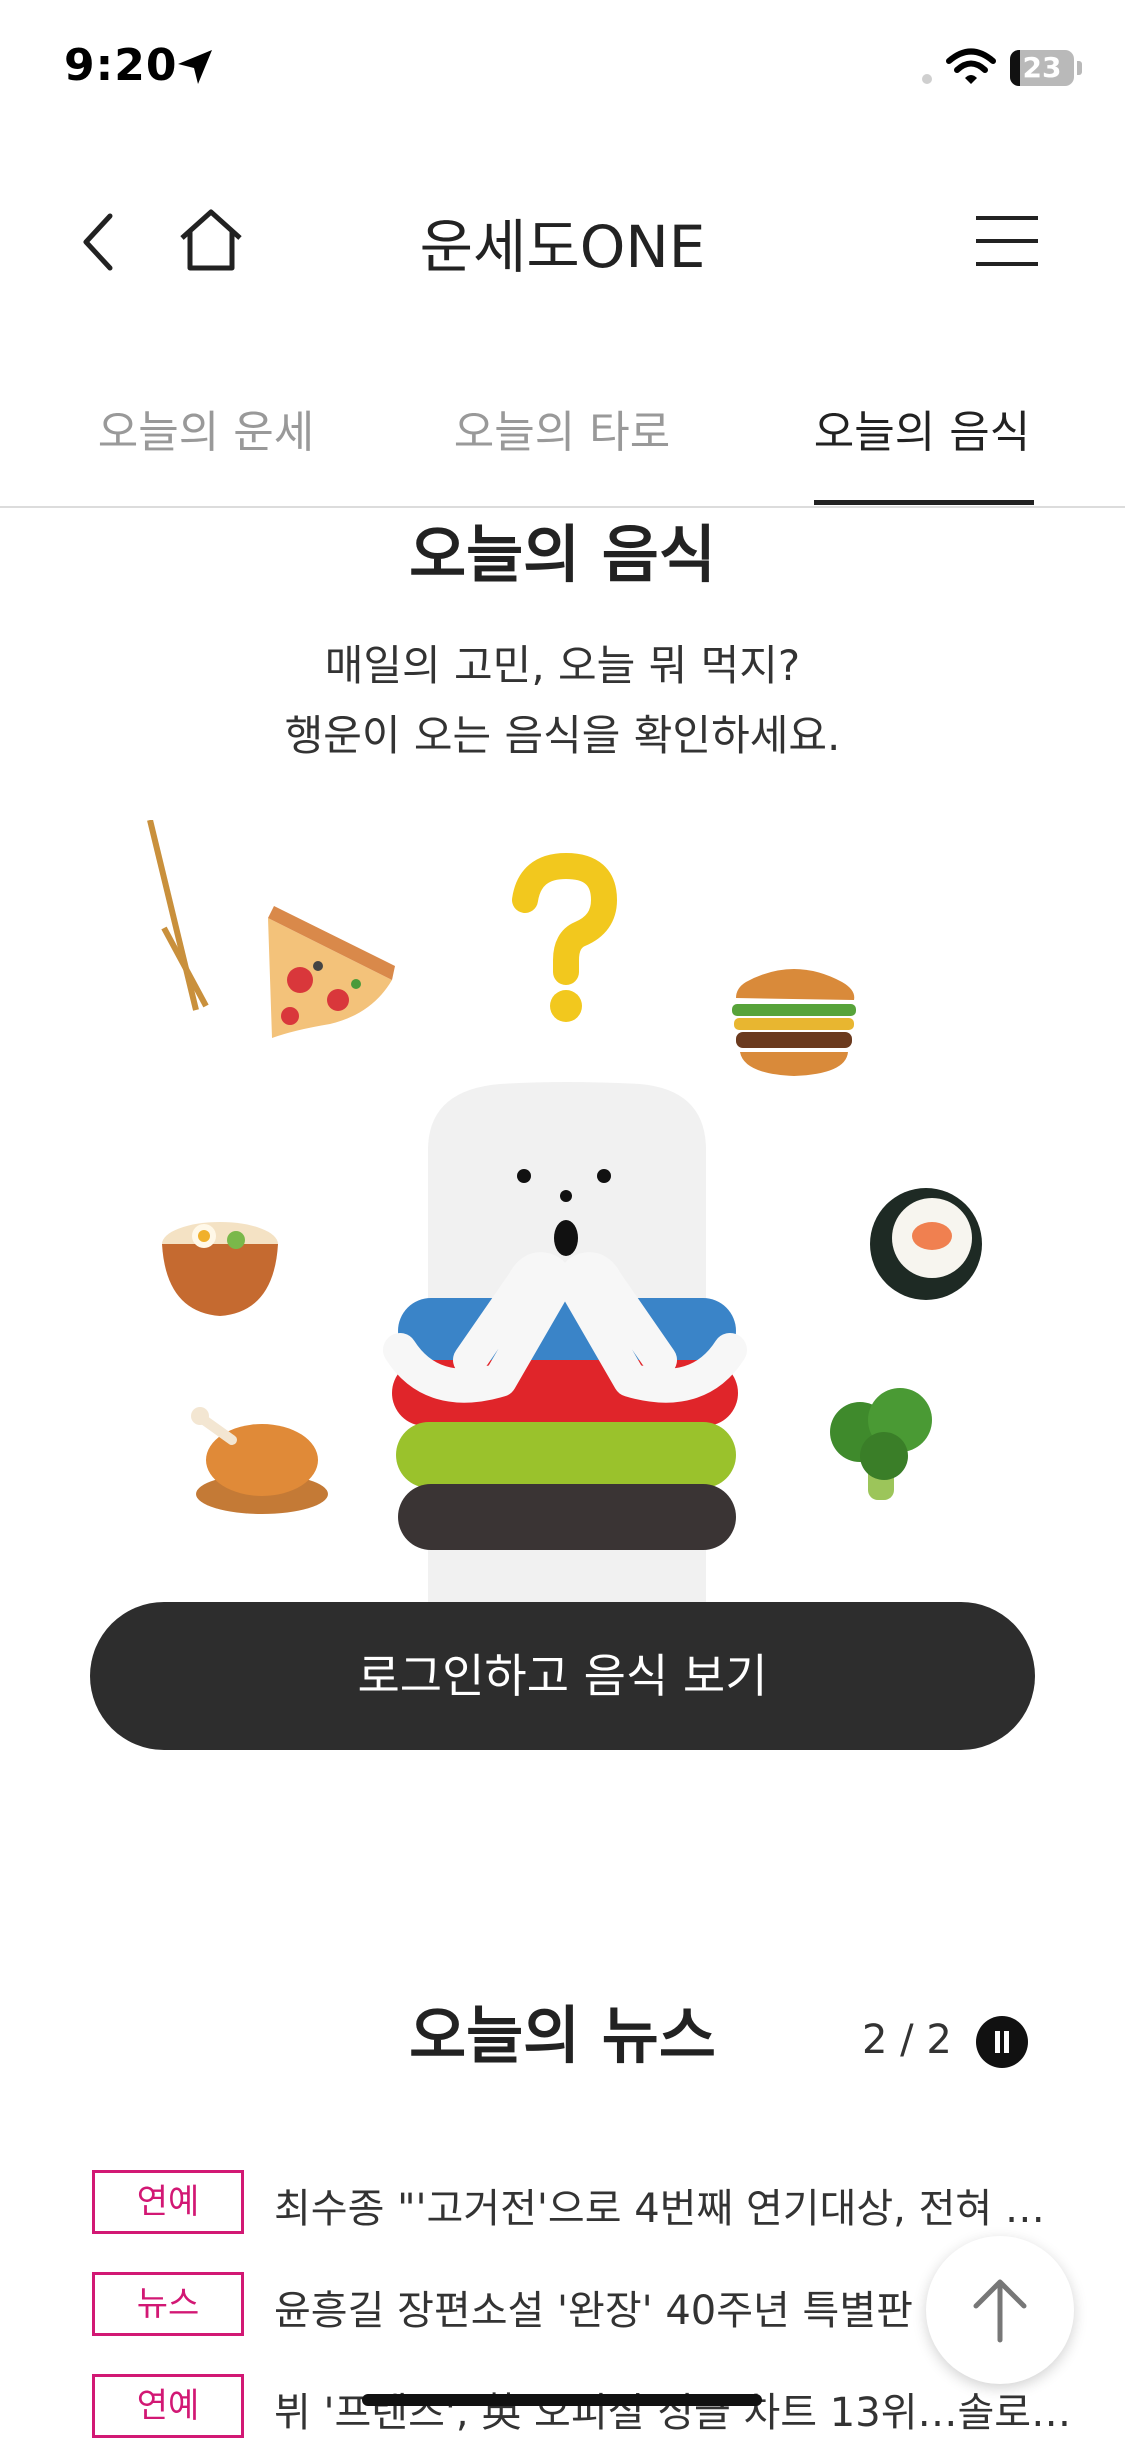 The height and width of the screenshot is (2438, 1125). What do you see at coordinates (562, 428) in the screenshot?
I see `tab-tarot: 오늘의 타로` at bounding box center [562, 428].